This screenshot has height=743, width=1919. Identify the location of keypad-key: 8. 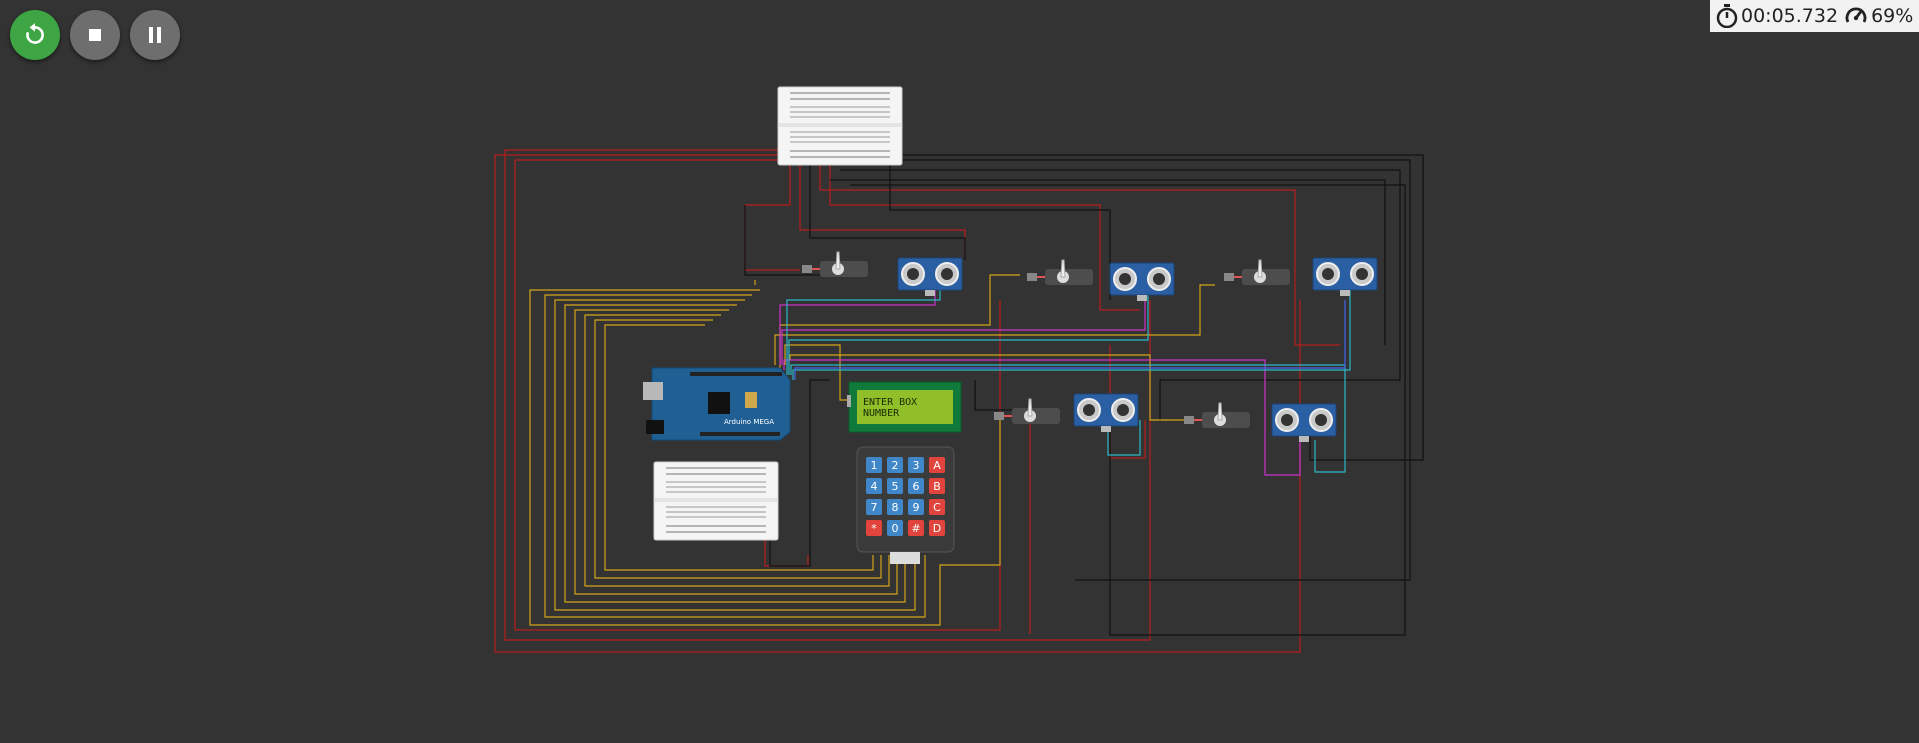
(895, 507).